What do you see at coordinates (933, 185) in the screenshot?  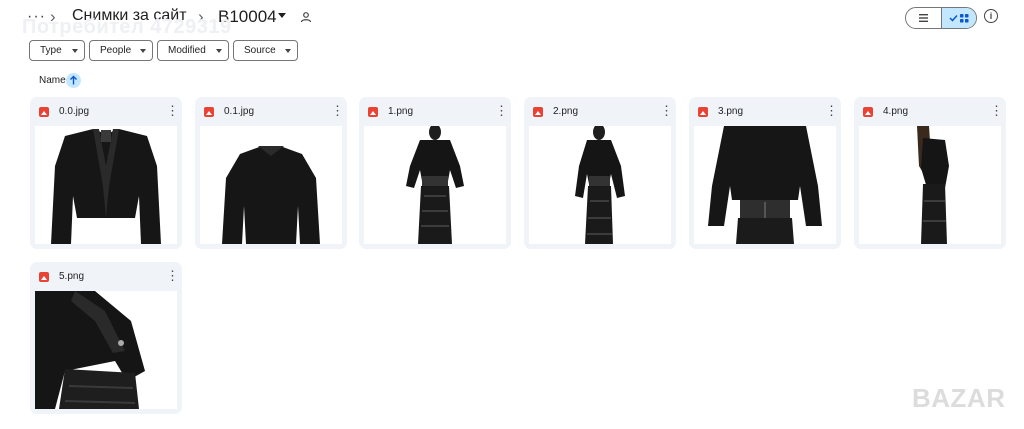 I see `model-profile-thumbnail` at bounding box center [933, 185].